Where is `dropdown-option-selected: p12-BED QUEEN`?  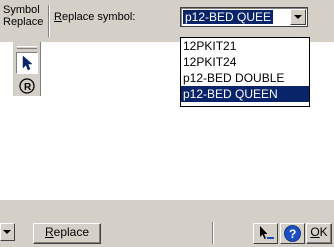 dropdown-option-selected: p12-BED QUEEN is located at coordinates (245, 94).